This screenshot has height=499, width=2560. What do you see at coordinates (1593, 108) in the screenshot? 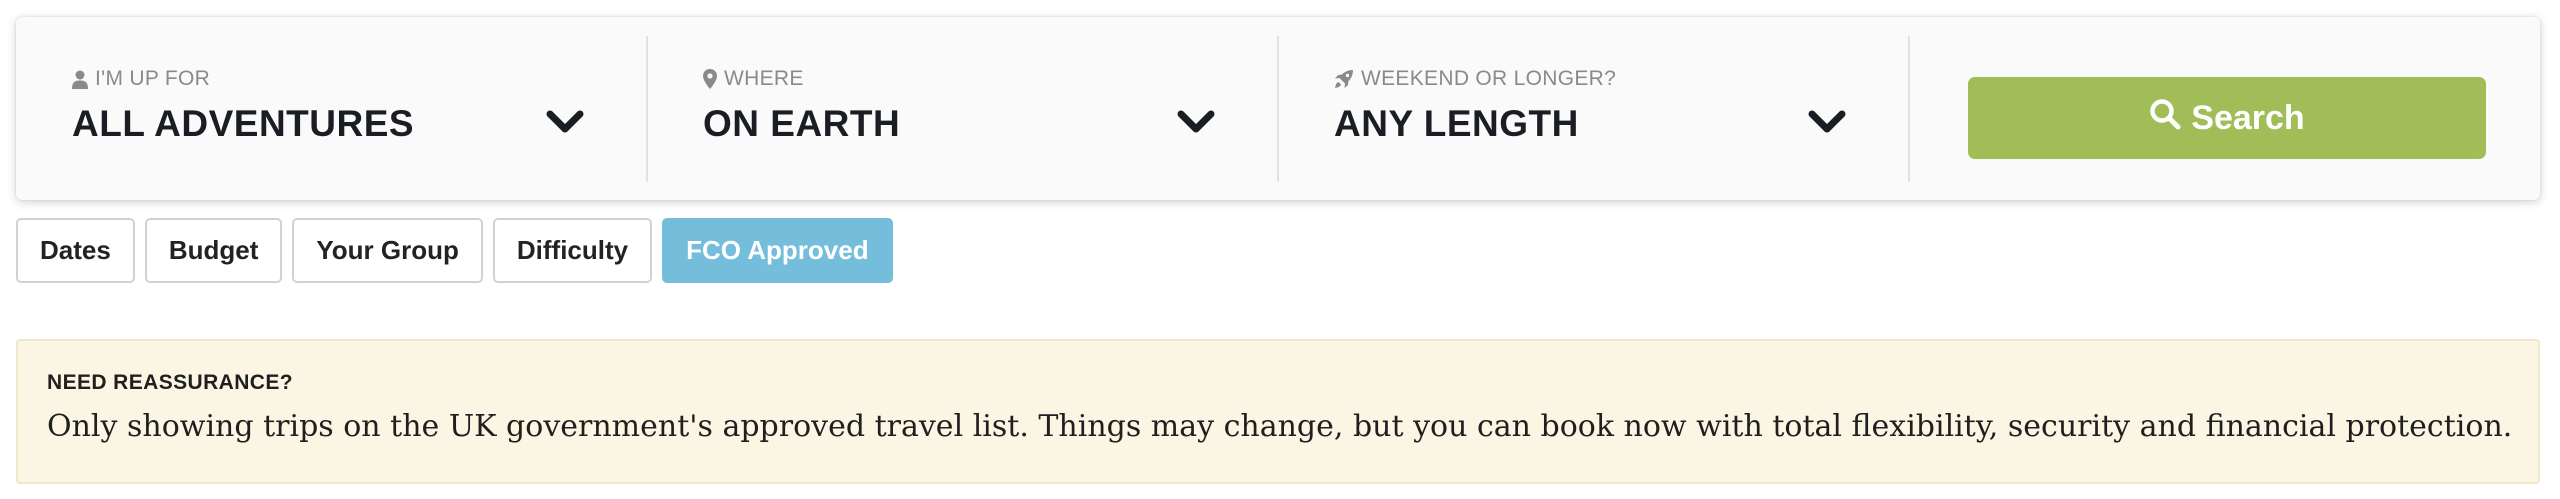
I see `trip-length-select: WEEKEND OR LONGER? ANY LENGTH` at bounding box center [1593, 108].